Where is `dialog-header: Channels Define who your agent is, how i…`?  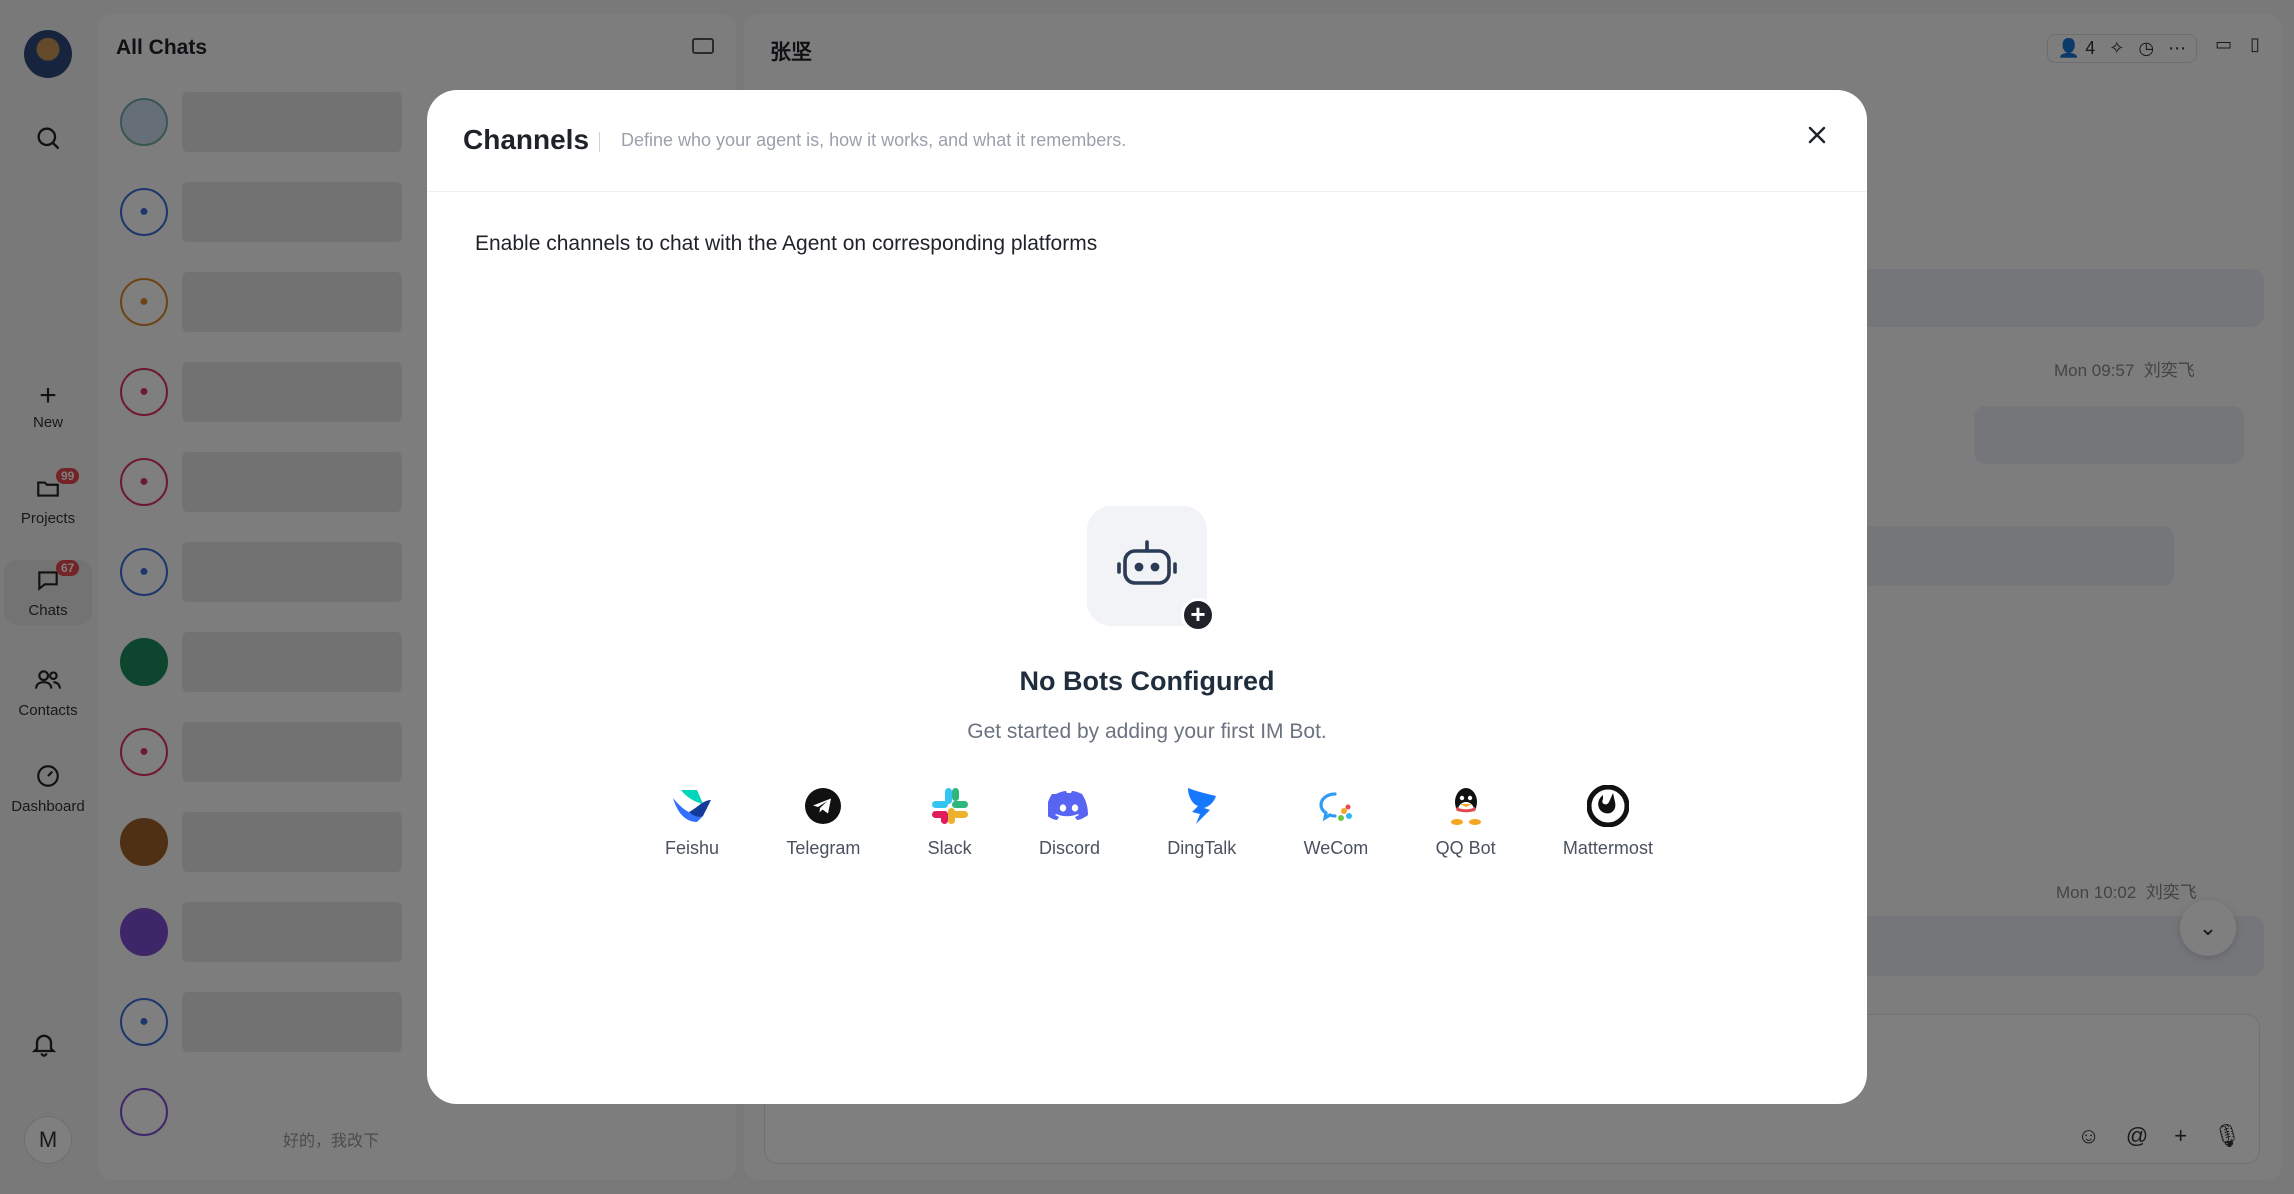
dialog-header: Channels Define who your agent is, how i… is located at coordinates (1147, 141).